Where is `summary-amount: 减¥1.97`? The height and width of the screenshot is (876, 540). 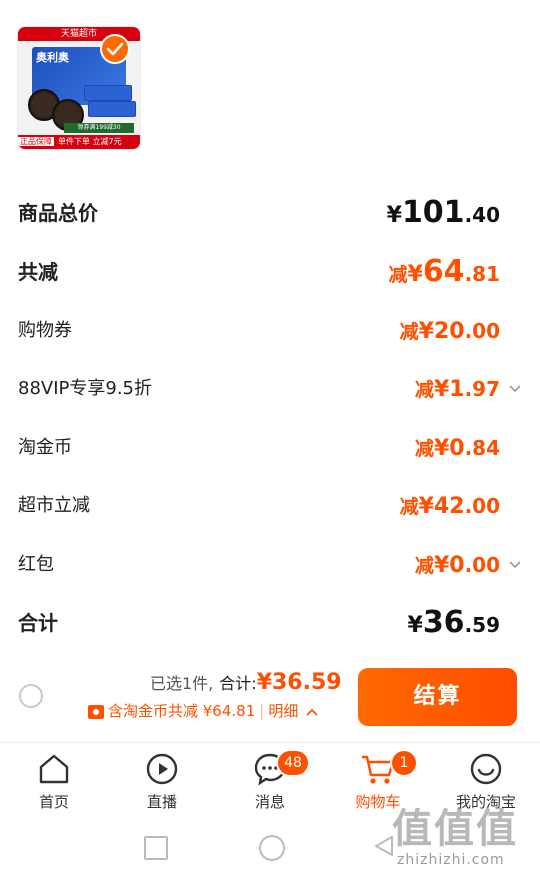 summary-amount: 减¥1.97 is located at coordinates (457, 390).